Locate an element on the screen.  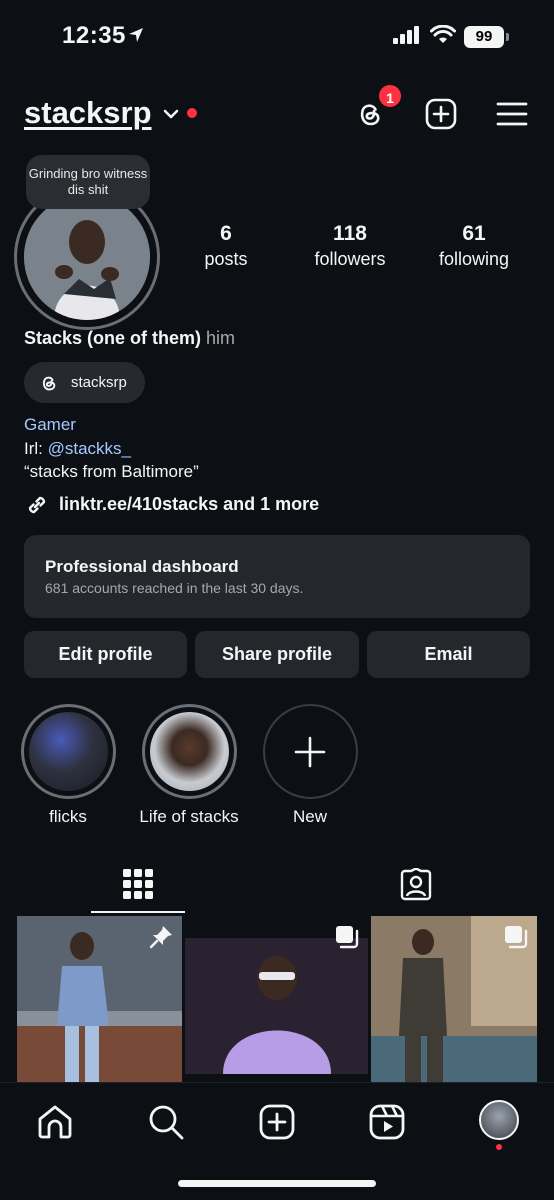
active-tab-indicator is located at coordinates (138, 912).